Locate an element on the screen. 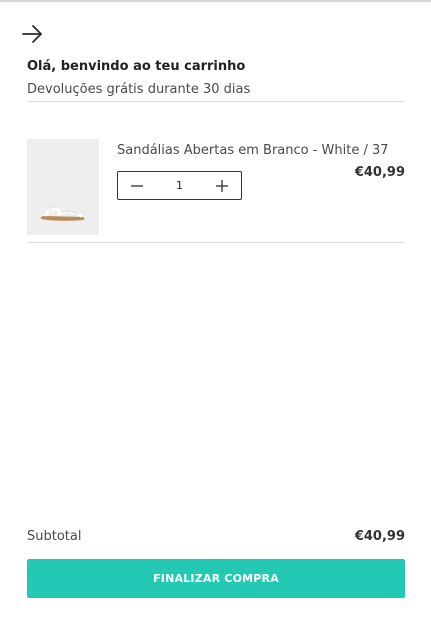  product-name: Sandálias Abertas em Branco - White / 37 is located at coordinates (253, 150).